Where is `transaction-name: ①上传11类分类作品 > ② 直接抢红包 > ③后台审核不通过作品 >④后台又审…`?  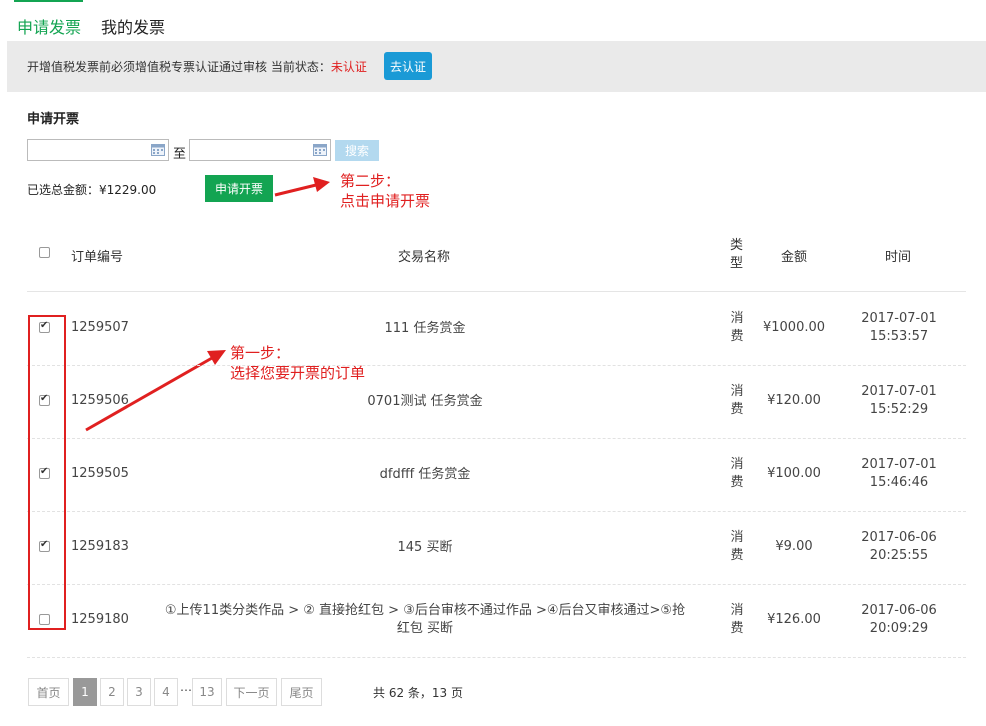 transaction-name: ①上传11类分类作品 > ② 直接抢红包 > ③后台审核不通过作品 >④后台又审… is located at coordinates (425, 620).